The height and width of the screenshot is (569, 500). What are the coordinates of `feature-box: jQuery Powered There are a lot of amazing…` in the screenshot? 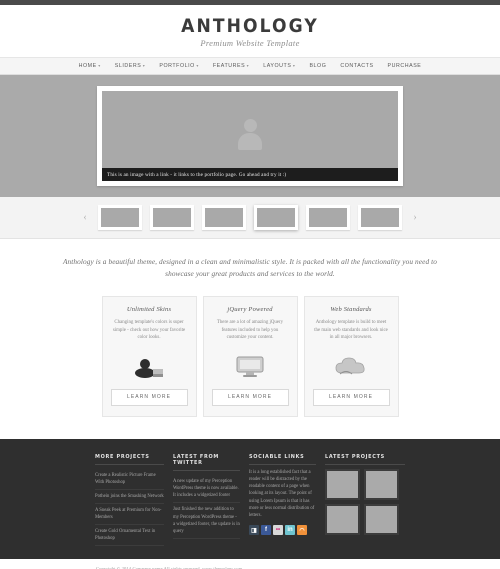 It's located at (250, 356).